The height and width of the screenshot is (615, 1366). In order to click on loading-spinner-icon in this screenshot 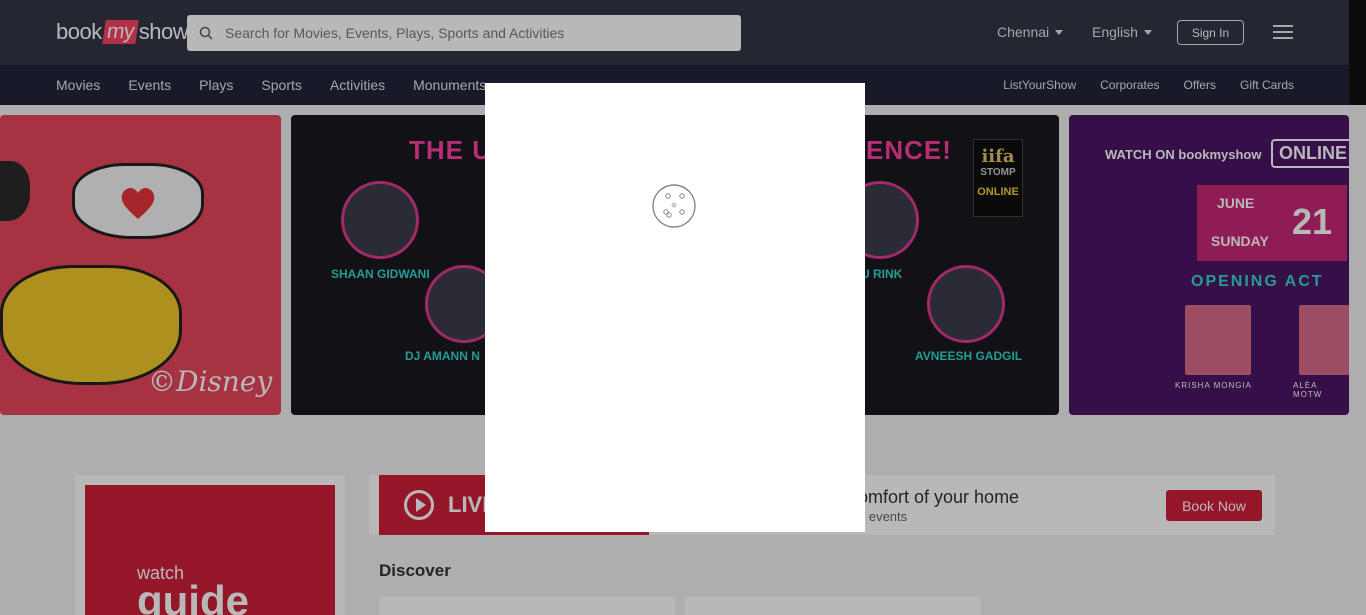, I will do `click(674, 206)`.